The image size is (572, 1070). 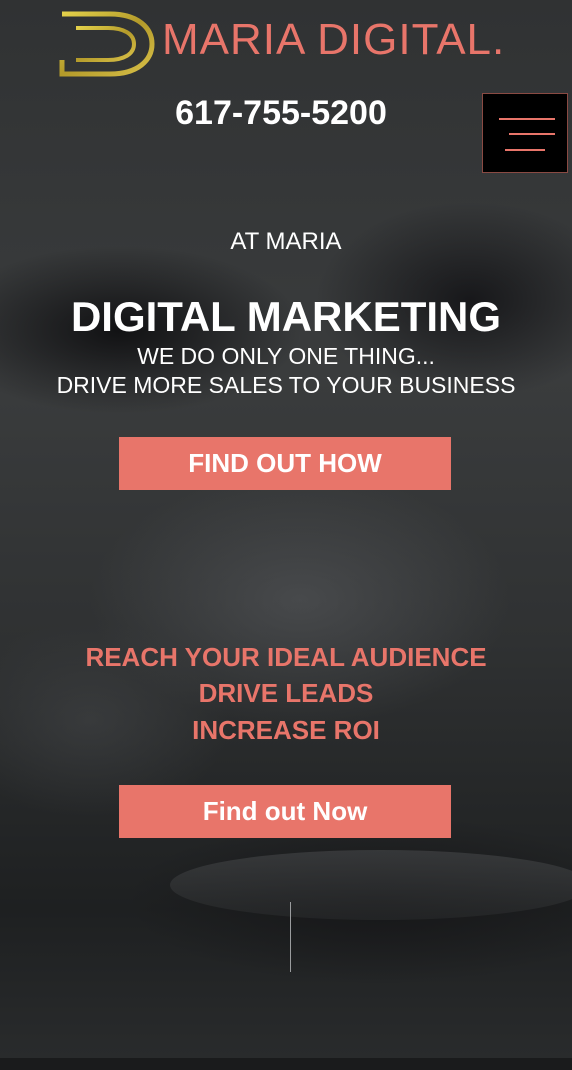 What do you see at coordinates (285, 463) in the screenshot?
I see `find-out-how-button: FIND OUT HOW` at bounding box center [285, 463].